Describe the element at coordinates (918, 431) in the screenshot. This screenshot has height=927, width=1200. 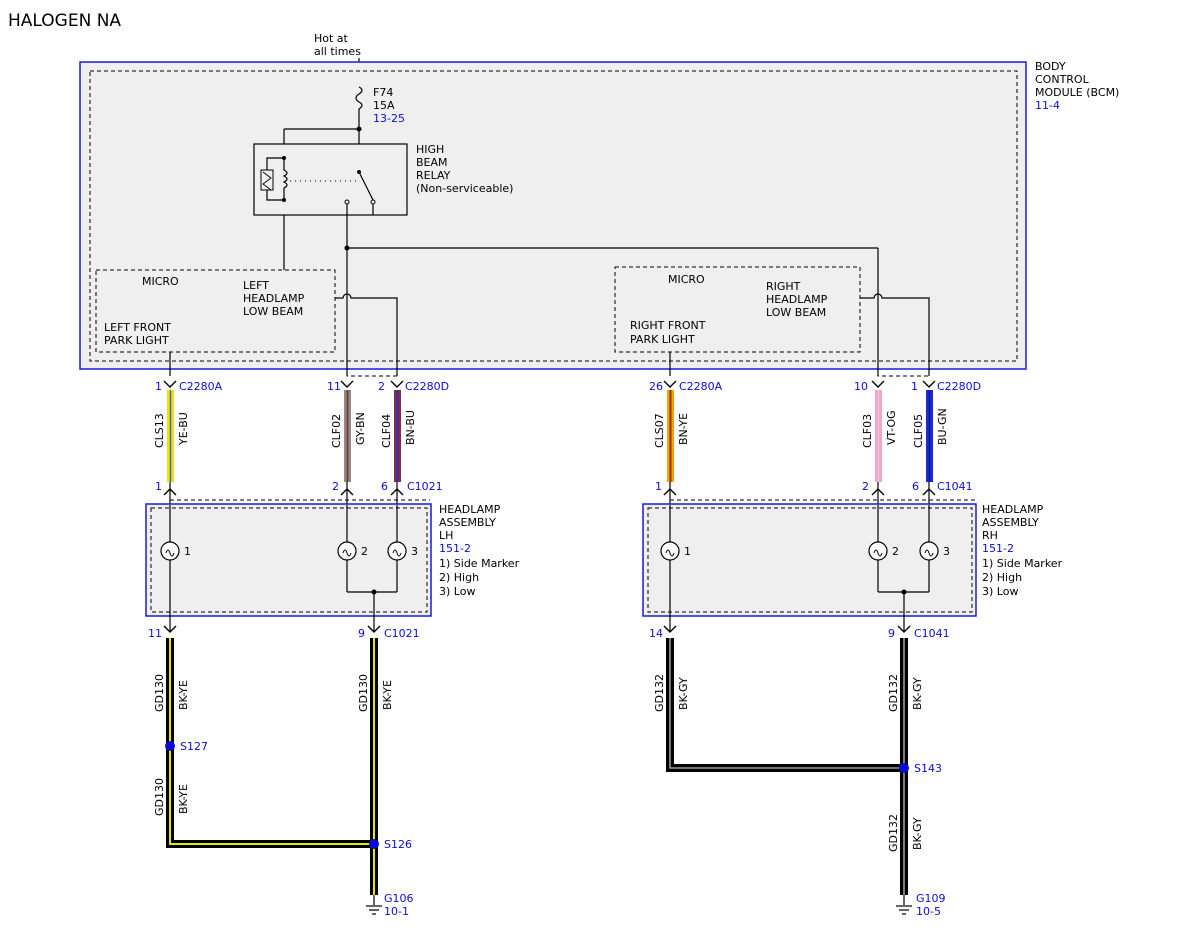
I see `circuit-clf05: CLF05` at that location.